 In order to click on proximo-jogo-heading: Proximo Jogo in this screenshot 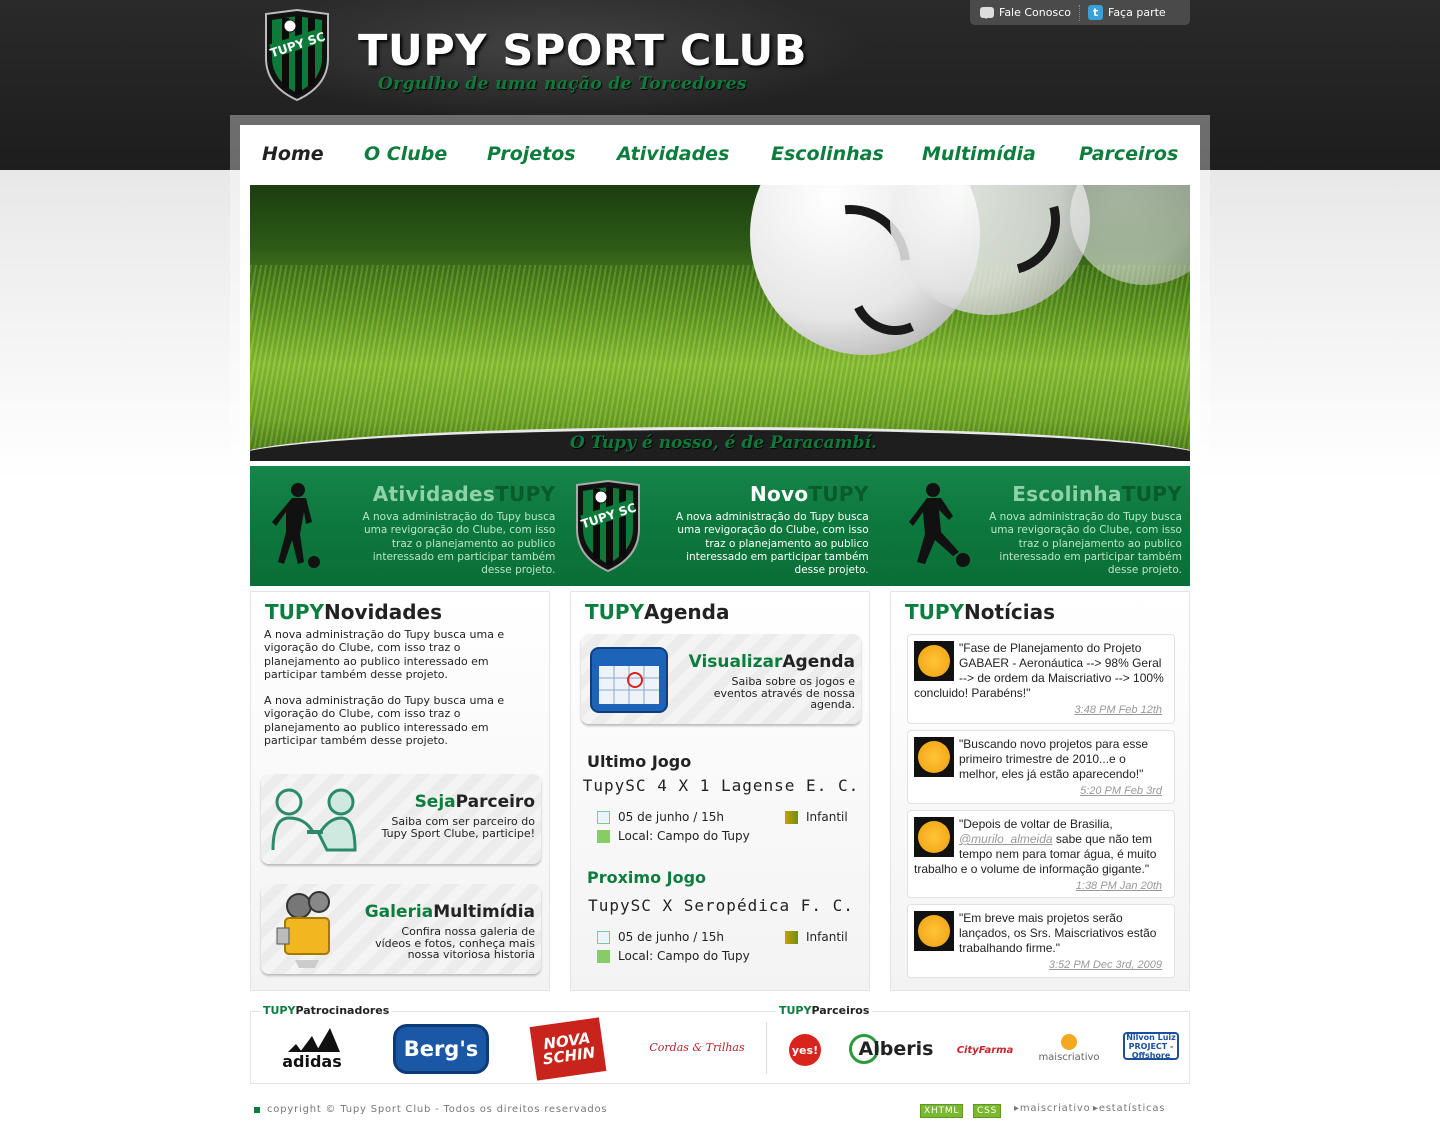, I will do `click(647, 877)`.